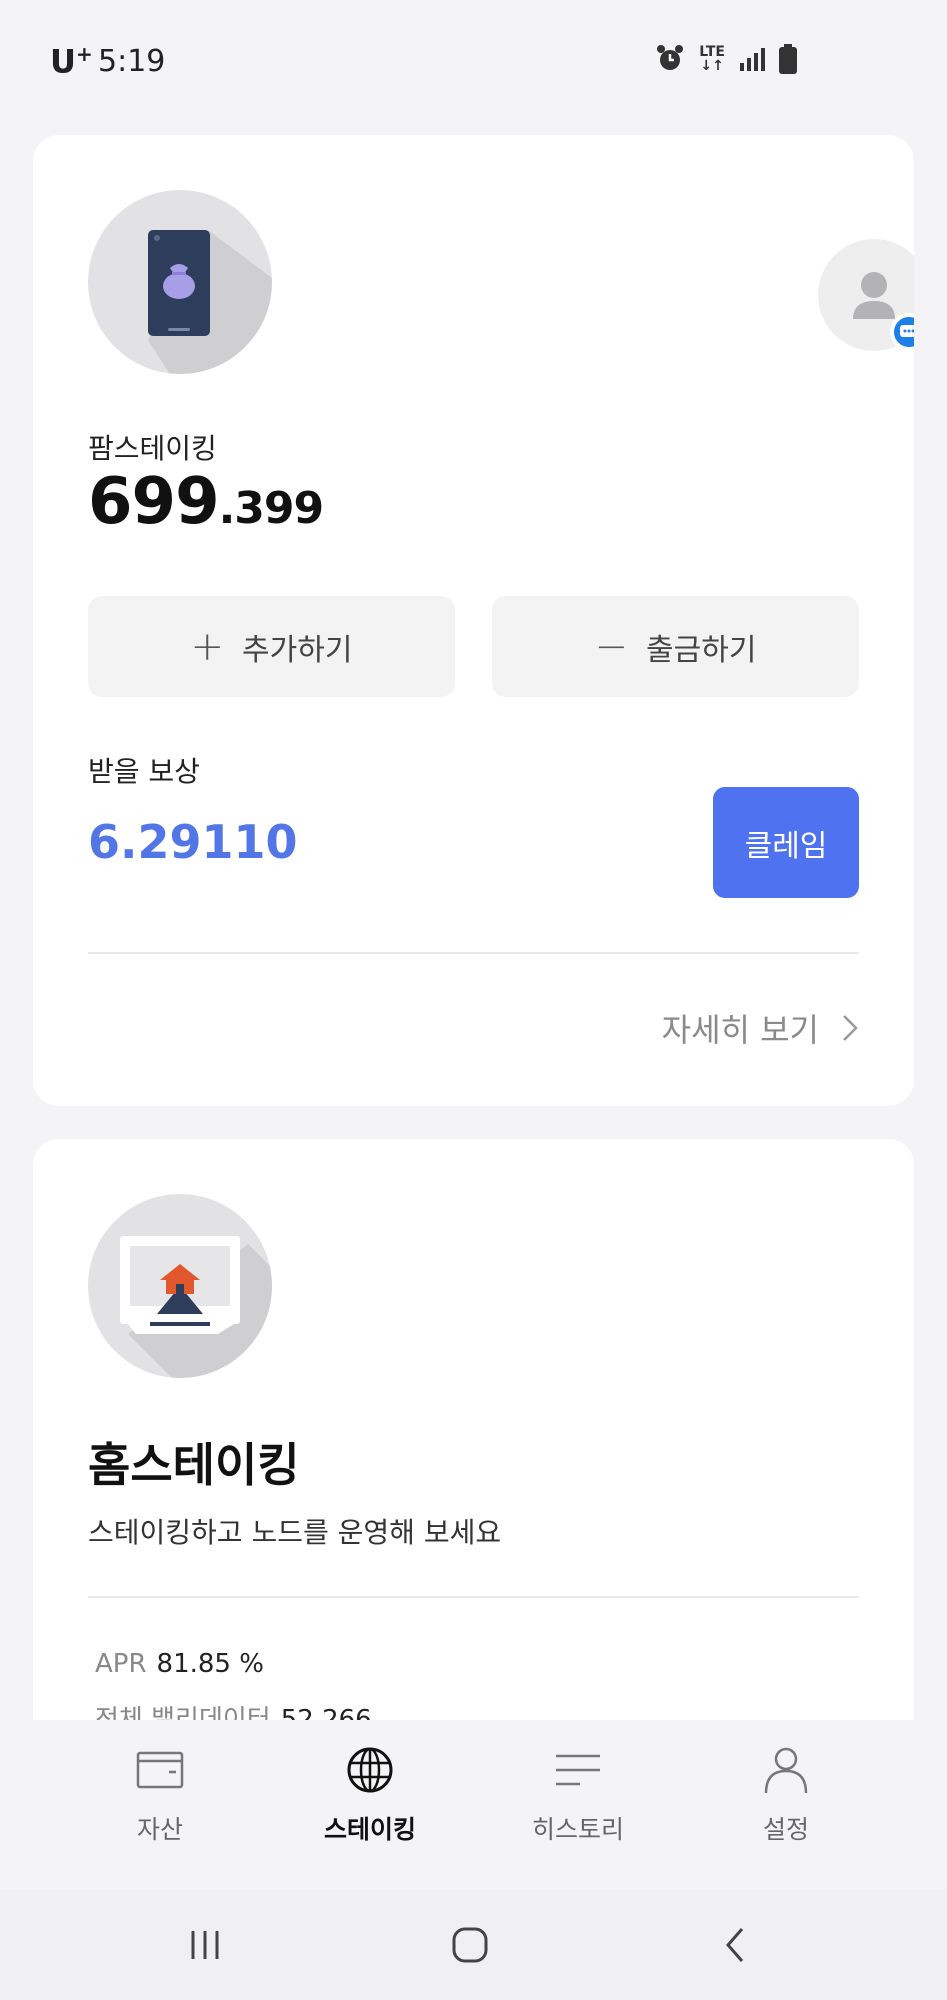 This screenshot has height=2000, width=947. Describe the element at coordinates (152, 448) in the screenshot. I see `palm-staking-title: 팜스테이킹` at that location.